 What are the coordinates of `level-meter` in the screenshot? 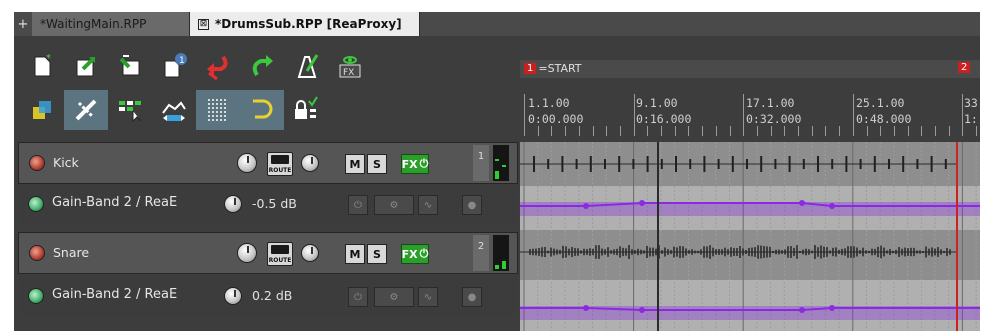 It's located at (501, 253).